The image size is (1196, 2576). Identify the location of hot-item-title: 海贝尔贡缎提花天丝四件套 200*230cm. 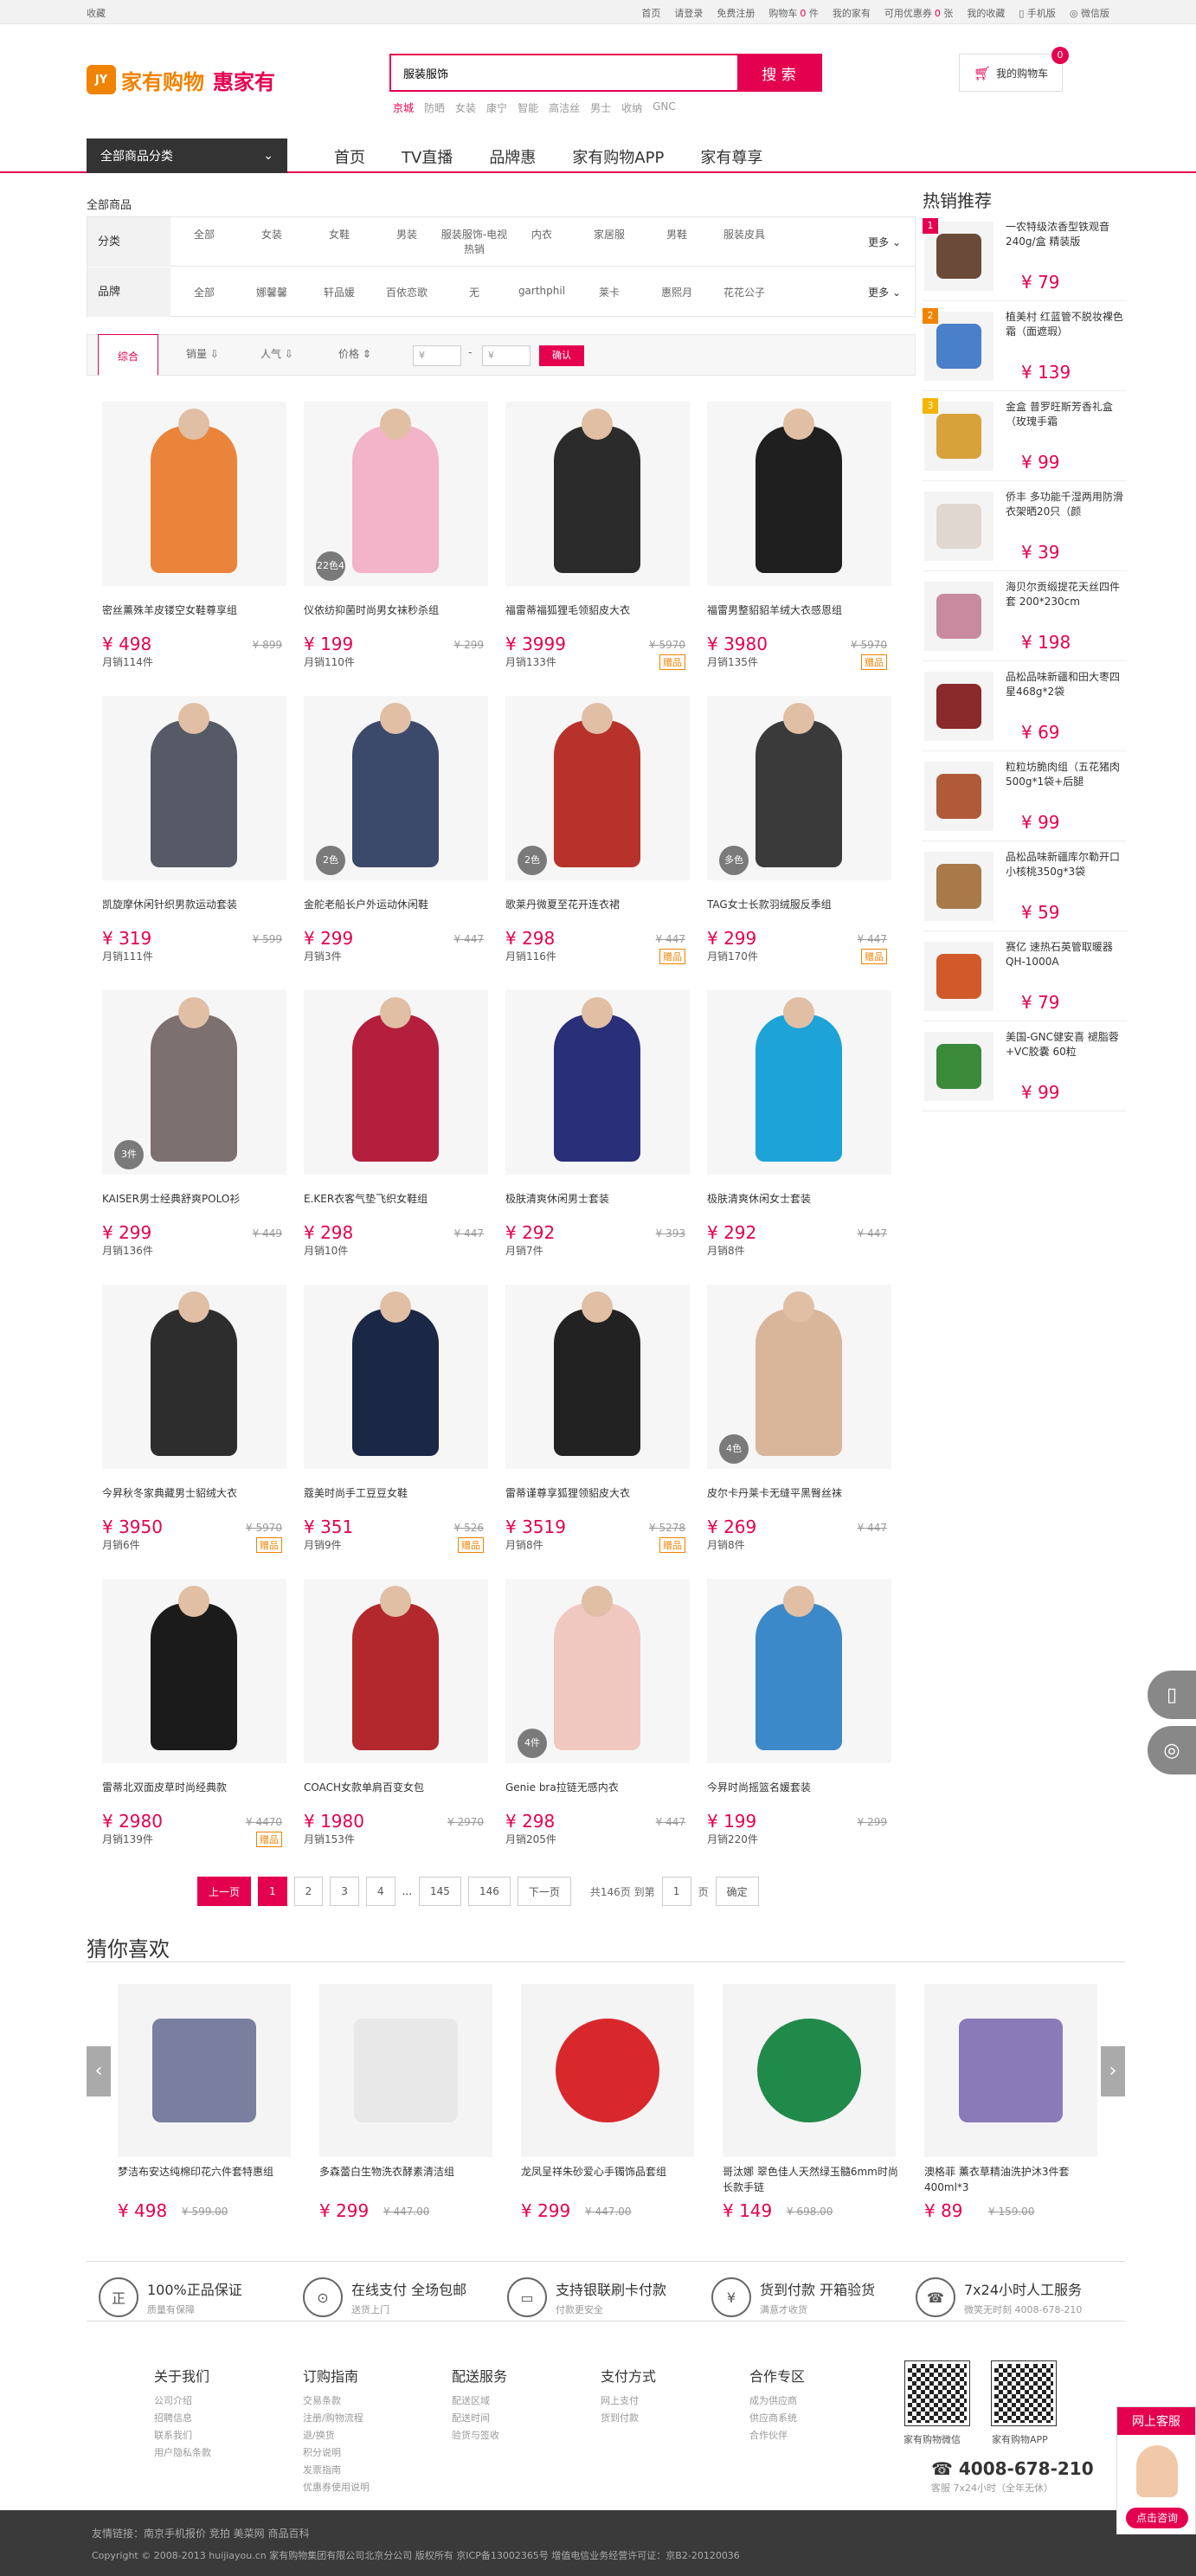
(1065, 602).